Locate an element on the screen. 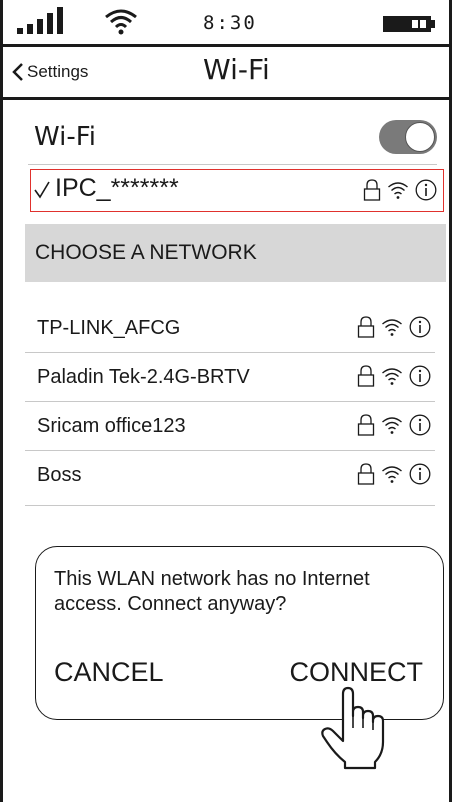 Image resolution: width=454 pixels, height=802 pixels. network-row: Paladin Tek-2.4G-BRTV is located at coordinates (230, 377).